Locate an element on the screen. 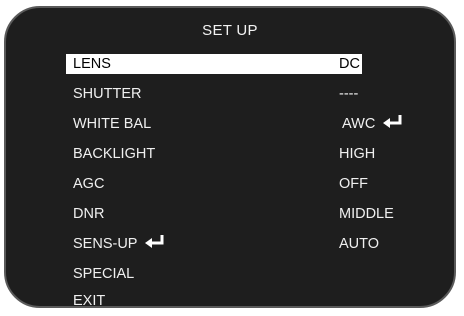  menu-item-label: SHUTTER is located at coordinates (107, 94).